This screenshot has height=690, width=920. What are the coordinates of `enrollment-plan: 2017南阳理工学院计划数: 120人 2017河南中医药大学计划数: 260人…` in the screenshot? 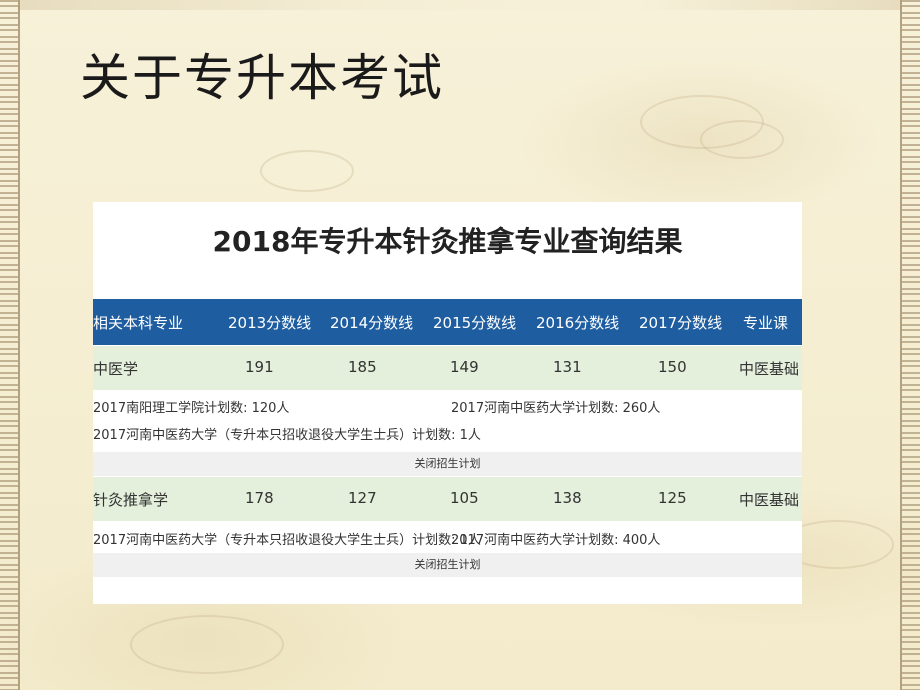 It's located at (447, 420).